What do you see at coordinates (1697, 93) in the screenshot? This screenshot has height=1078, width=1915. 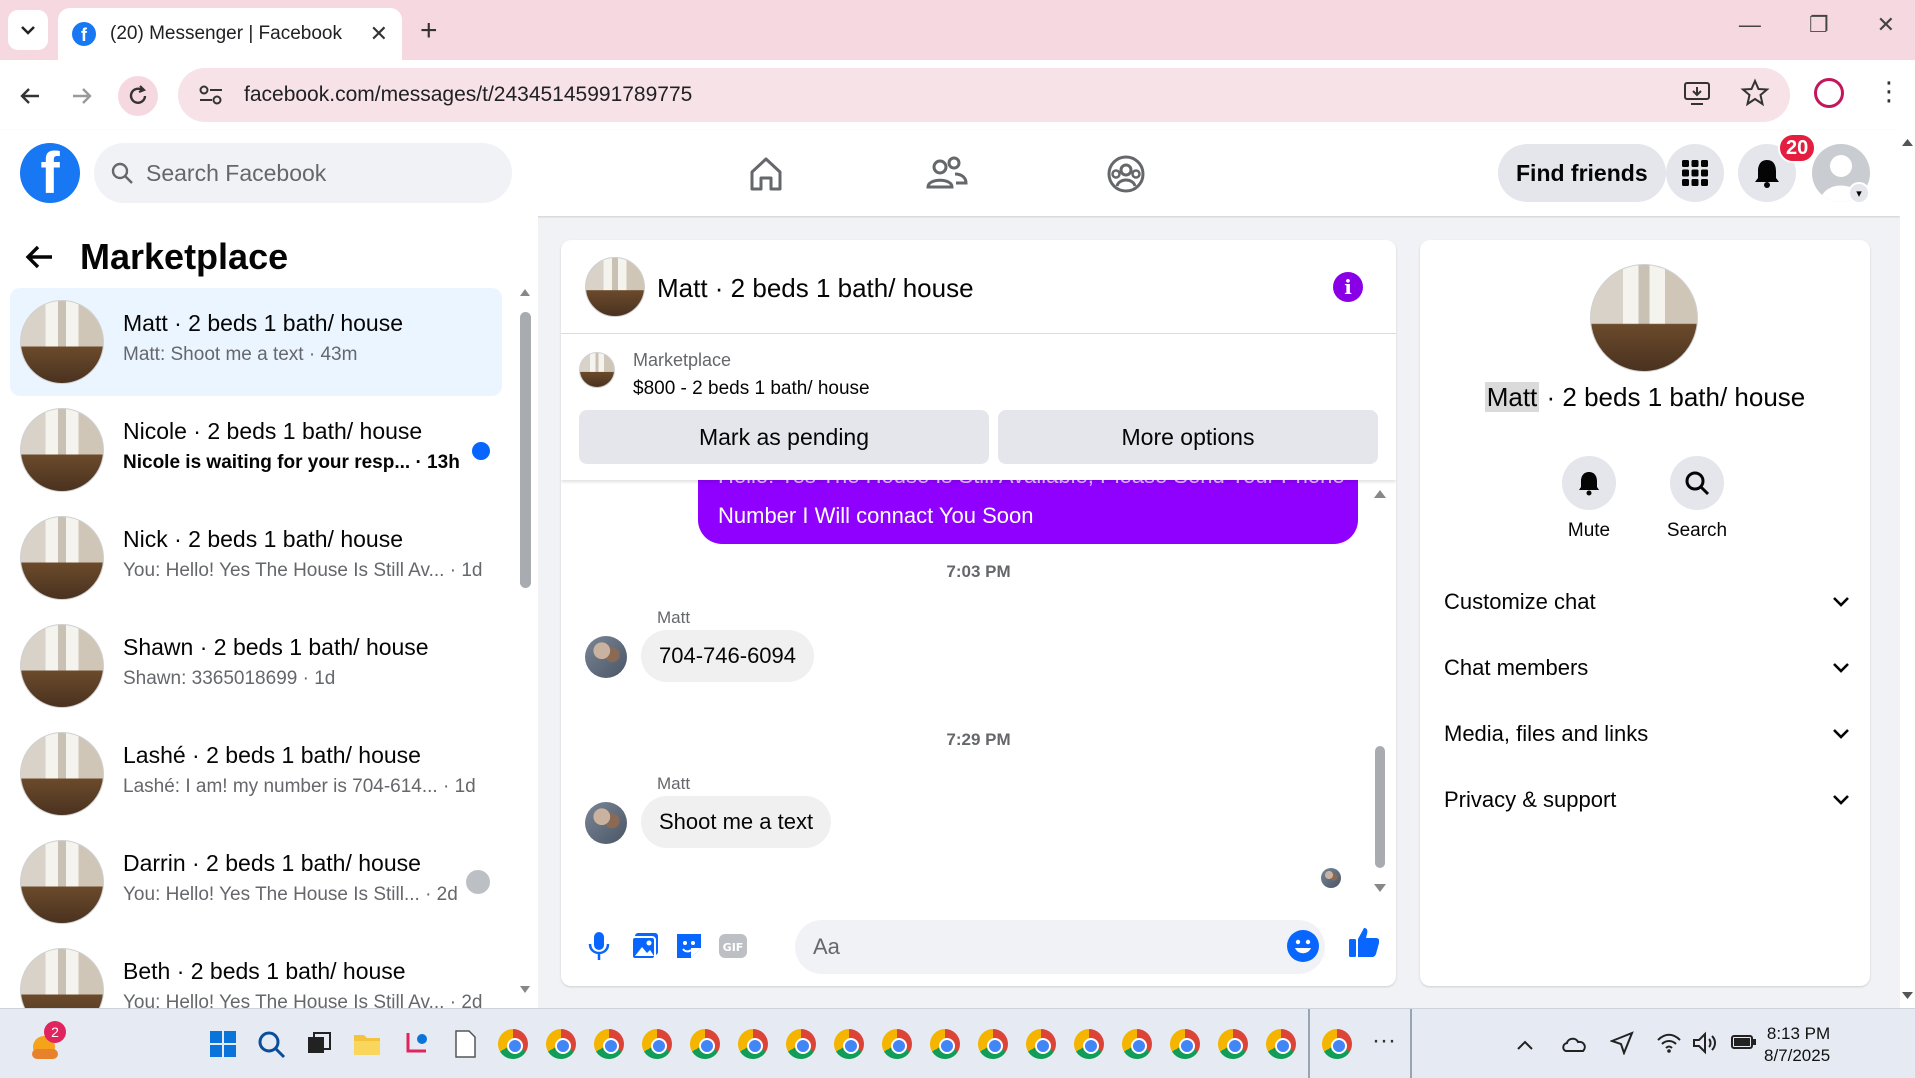 I see `install-app-icon` at bounding box center [1697, 93].